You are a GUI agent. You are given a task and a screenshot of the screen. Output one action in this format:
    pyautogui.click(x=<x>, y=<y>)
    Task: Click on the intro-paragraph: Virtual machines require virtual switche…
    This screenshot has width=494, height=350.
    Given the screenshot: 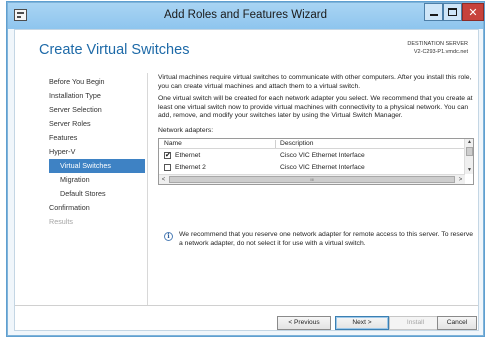 What is the action you would take?
    pyautogui.click(x=315, y=82)
    